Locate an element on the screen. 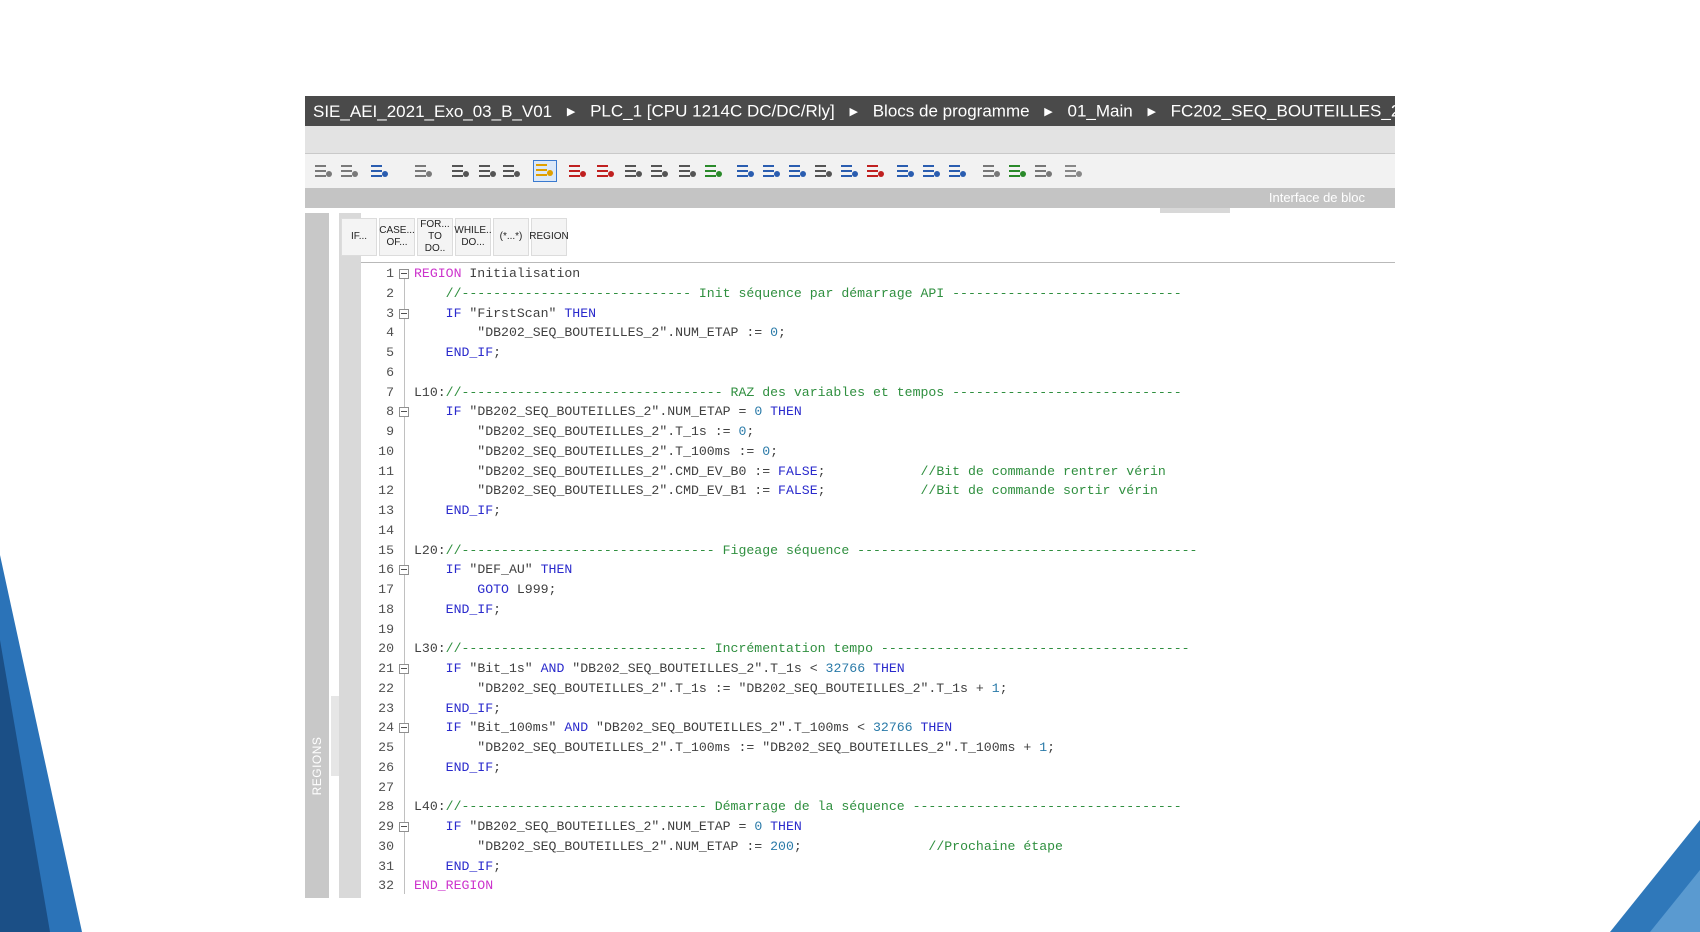 The width and height of the screenshot is (1700, 932). snippet-region-button: REGION is located at coordinates (549, 237).